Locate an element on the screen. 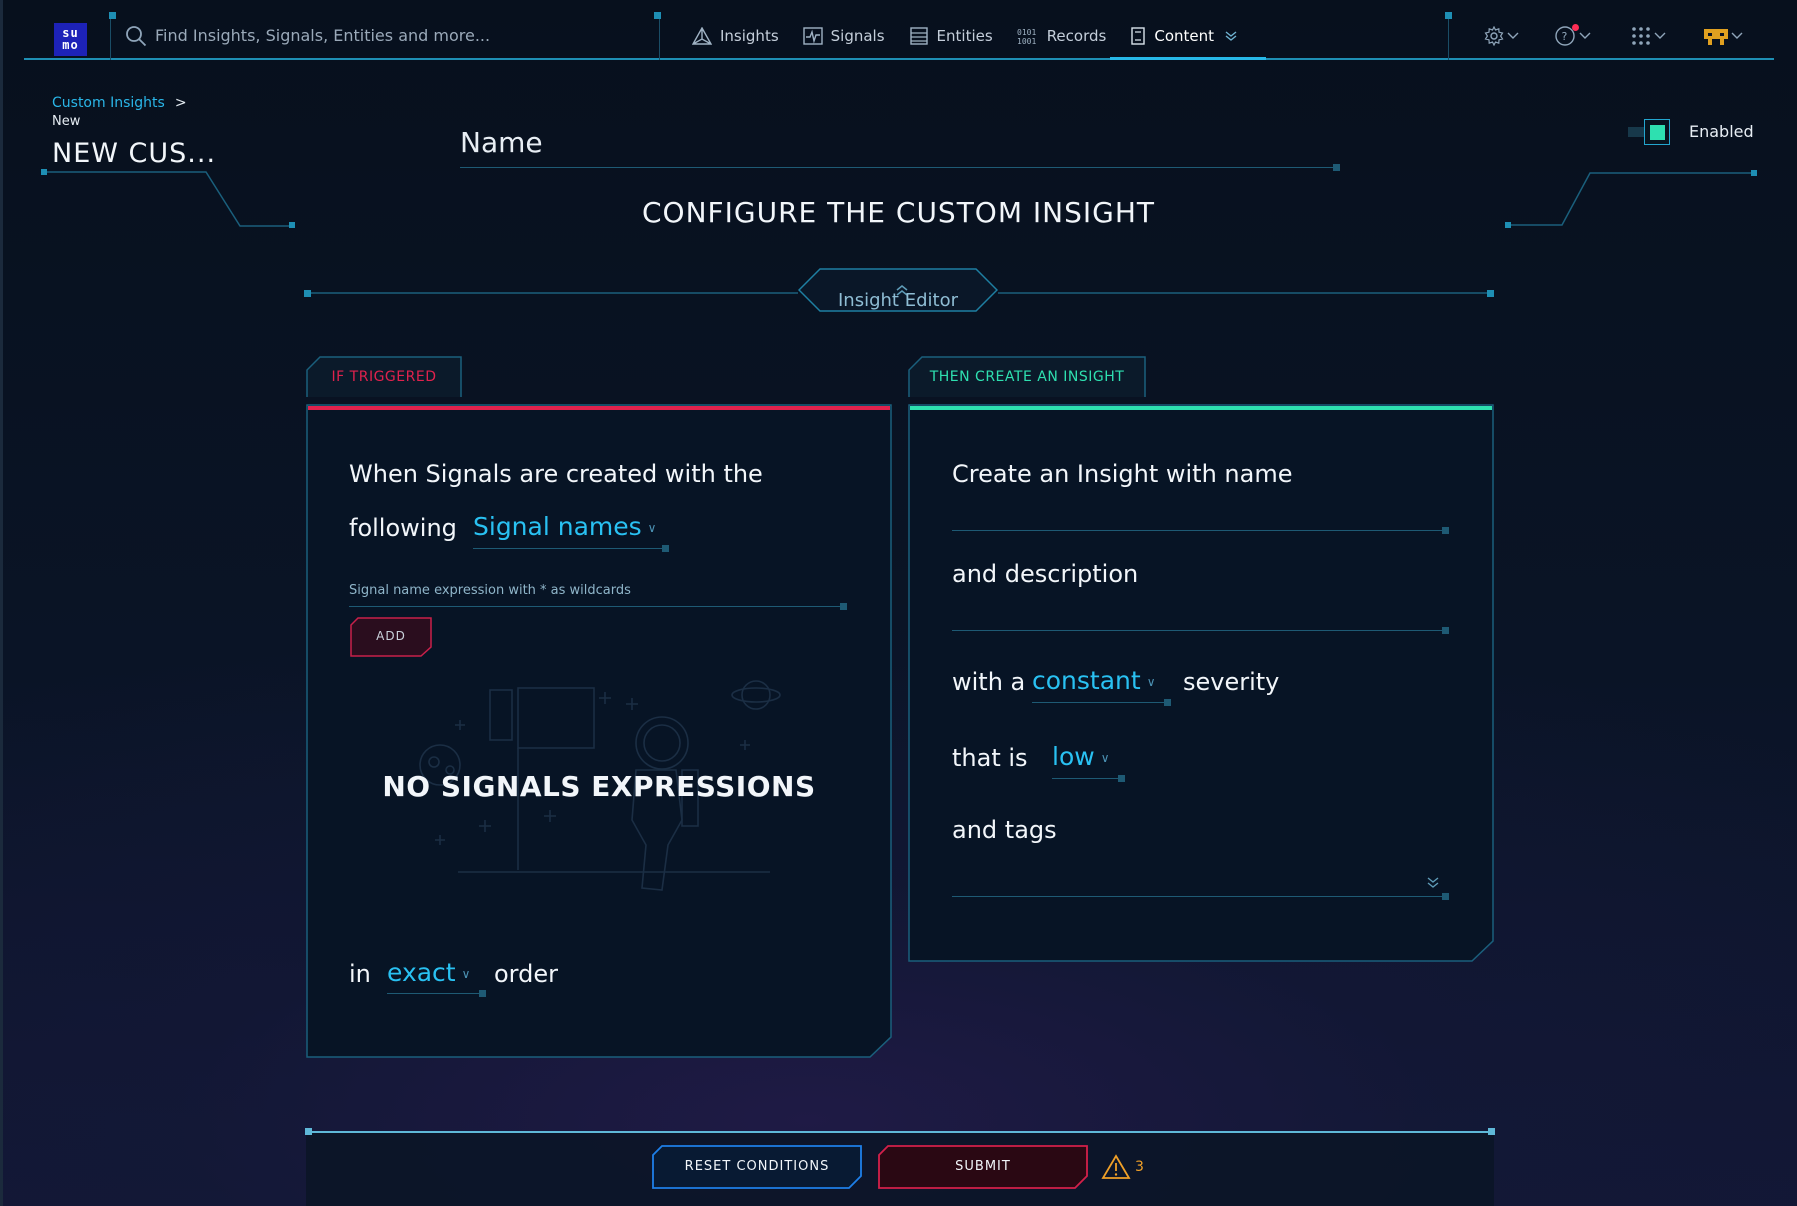 The image size is (1797, 1206). order-select: exact ∨ is located at coordinates (428, 972).